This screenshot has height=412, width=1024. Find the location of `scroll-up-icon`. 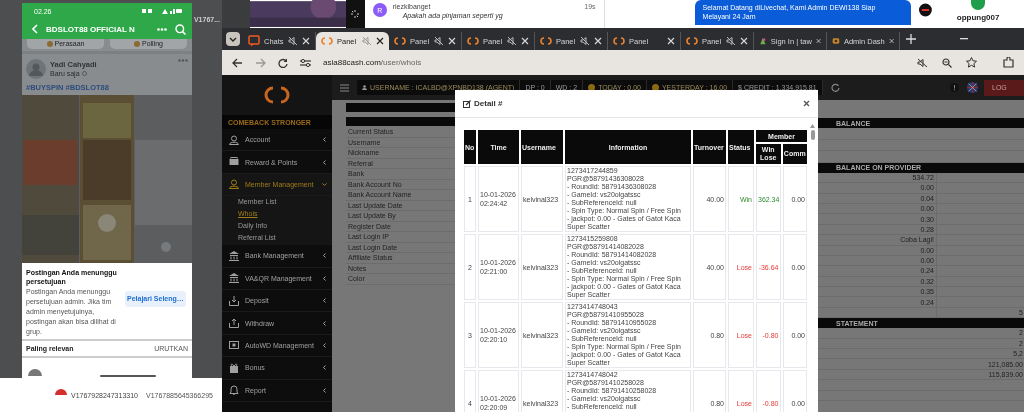

scroll-up-icon is located at coordinates (812, 126).